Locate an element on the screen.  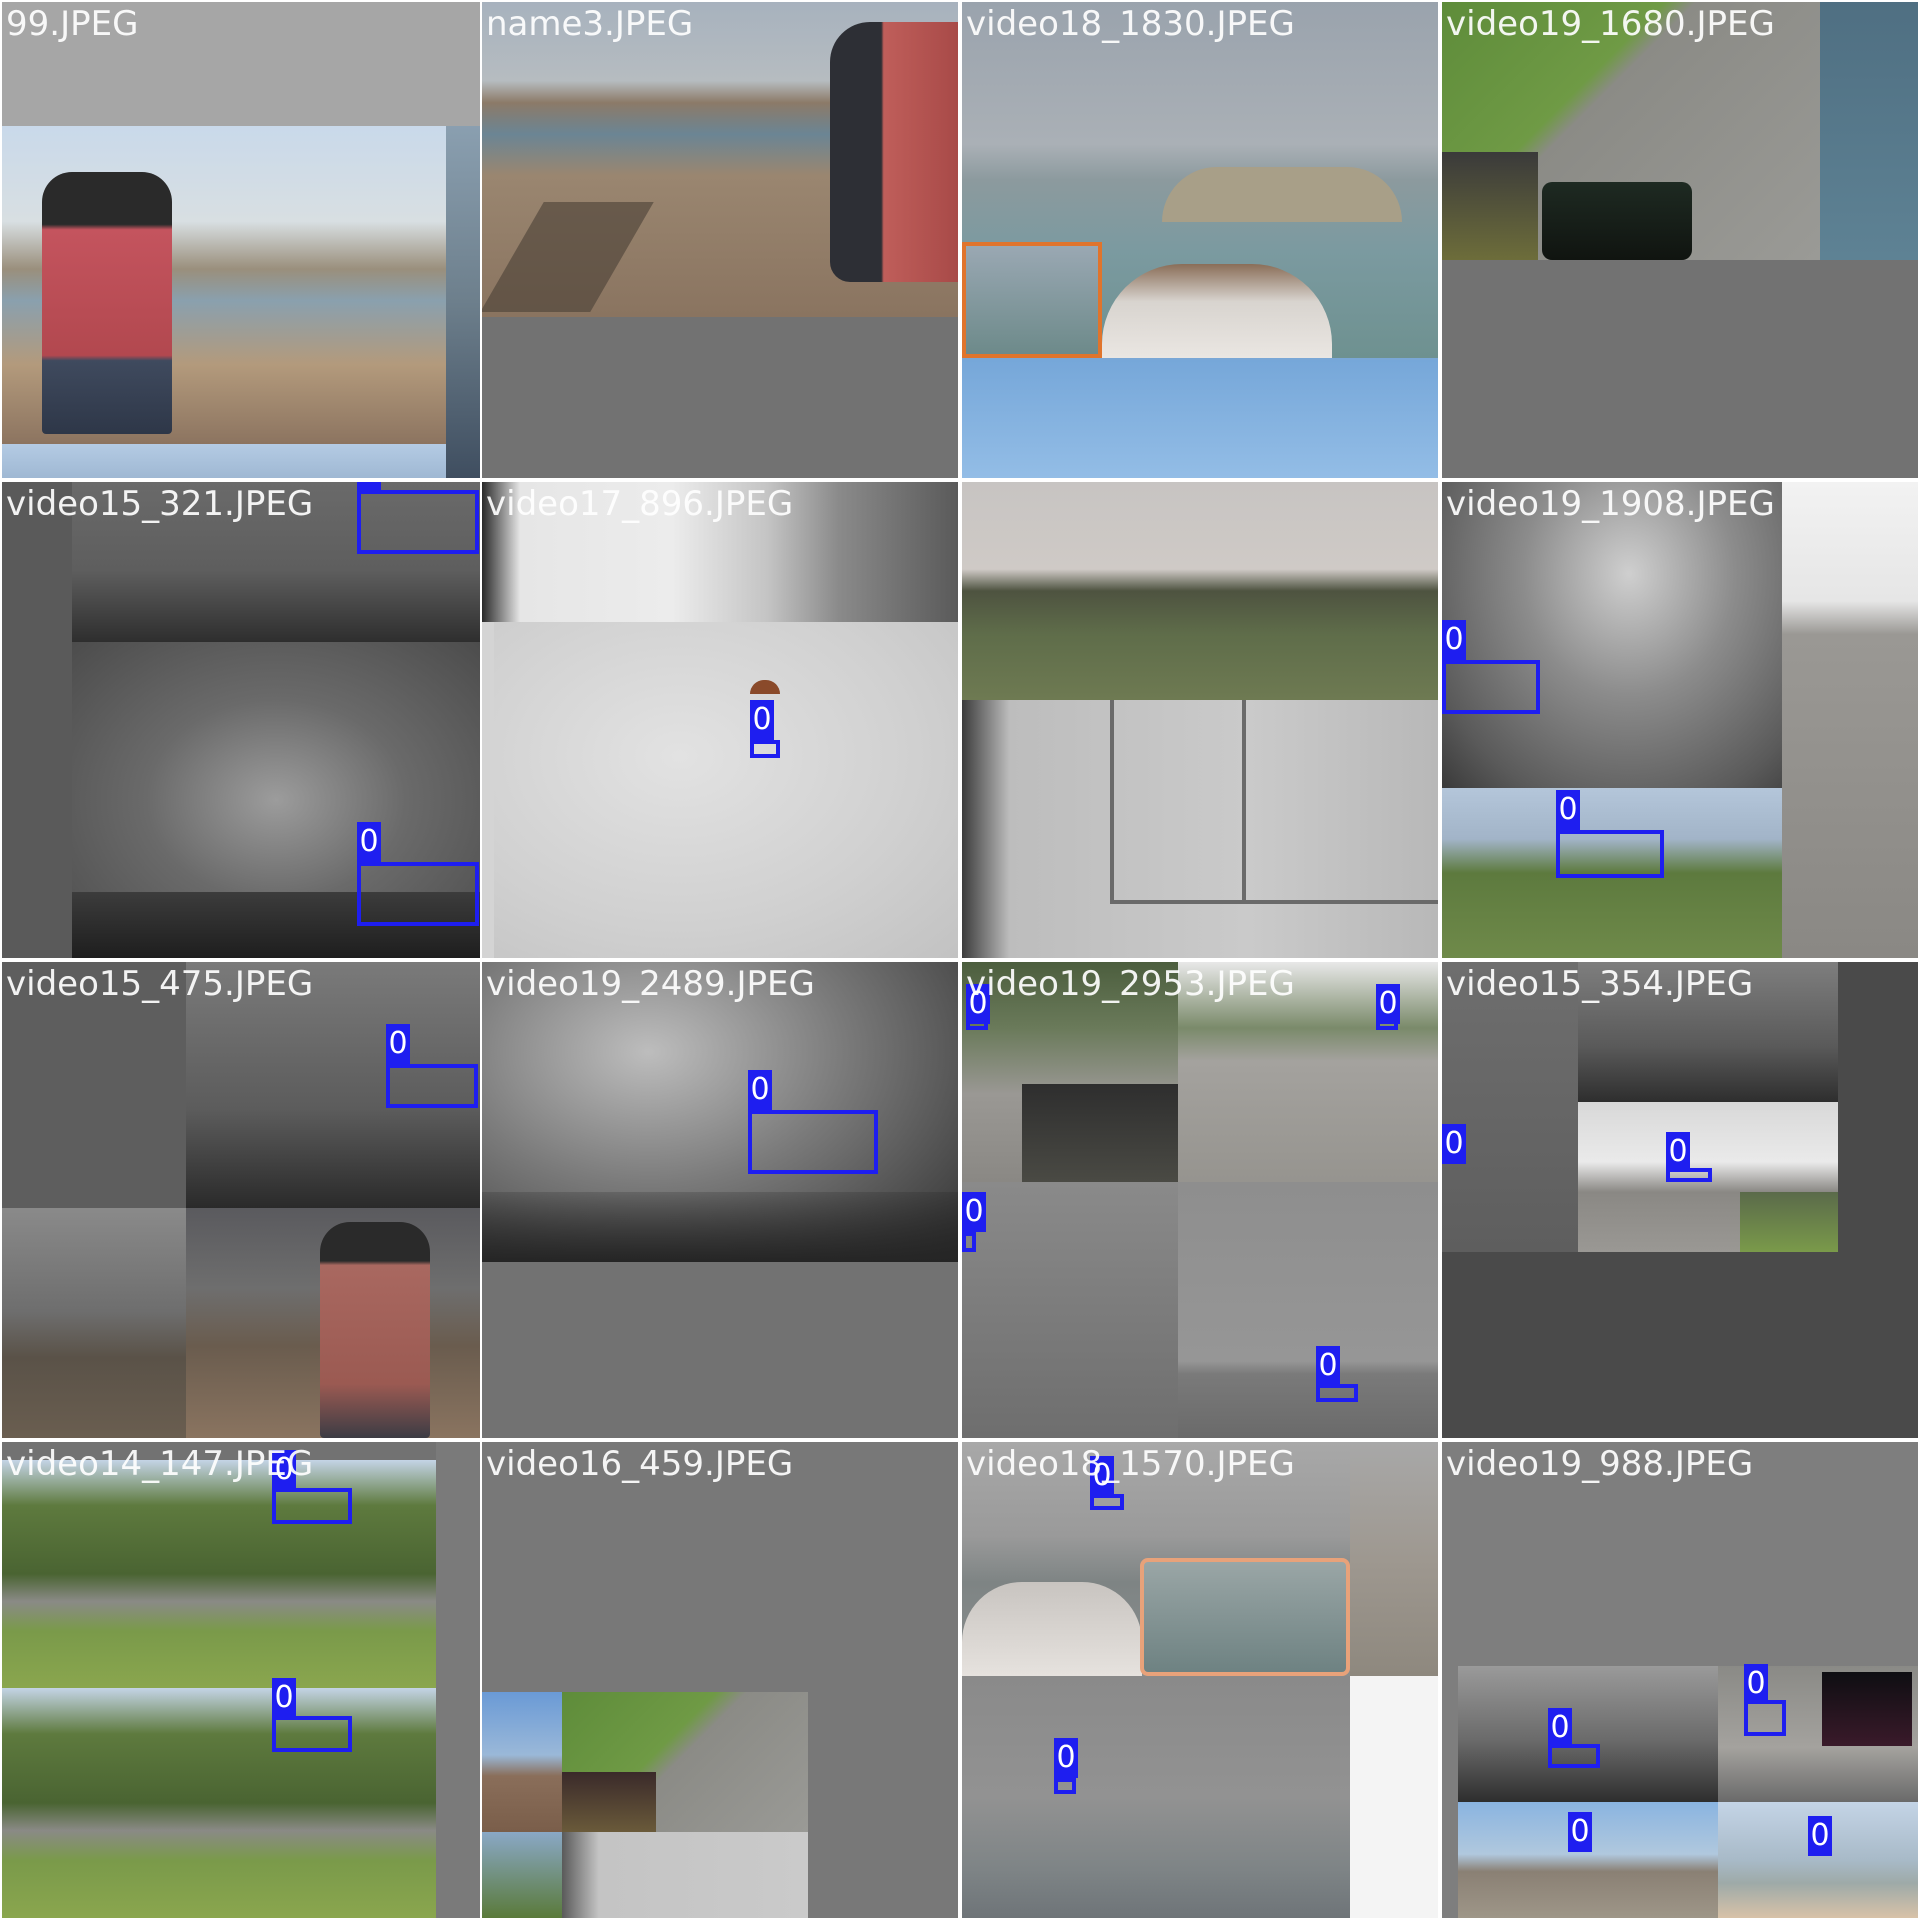
photo-person-red-jacket is located at coordinates (107, 303).